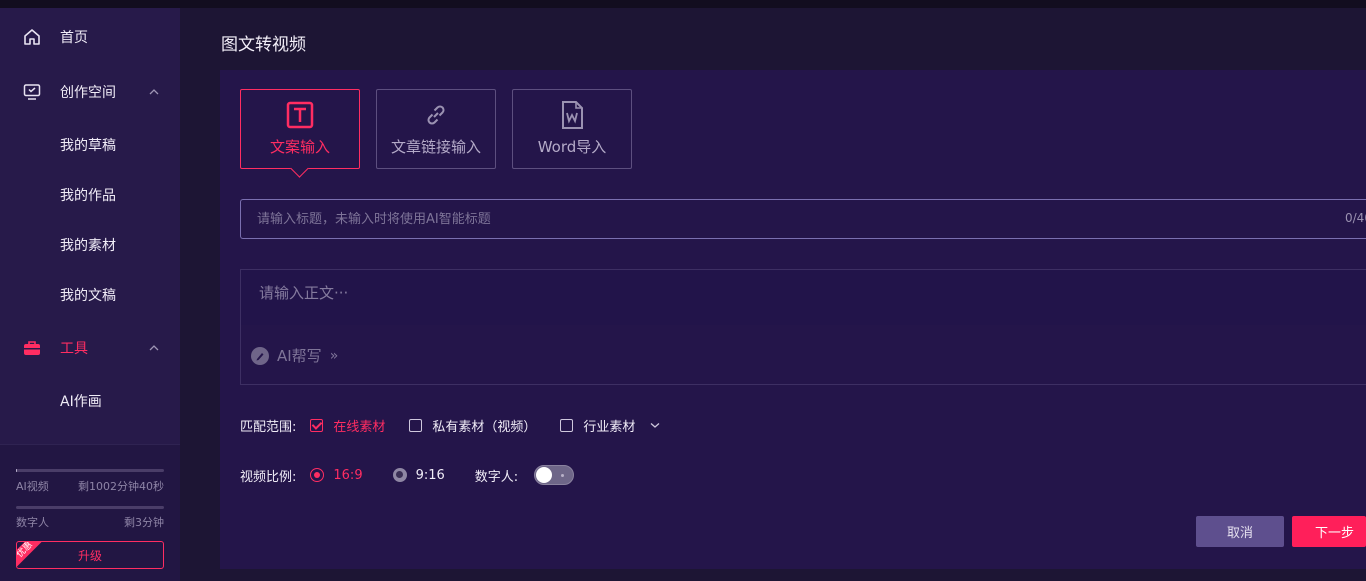  Describe the element at coordinates (32, 486) in the screenshot. I see `video-quota-label: AI视频` at that location.